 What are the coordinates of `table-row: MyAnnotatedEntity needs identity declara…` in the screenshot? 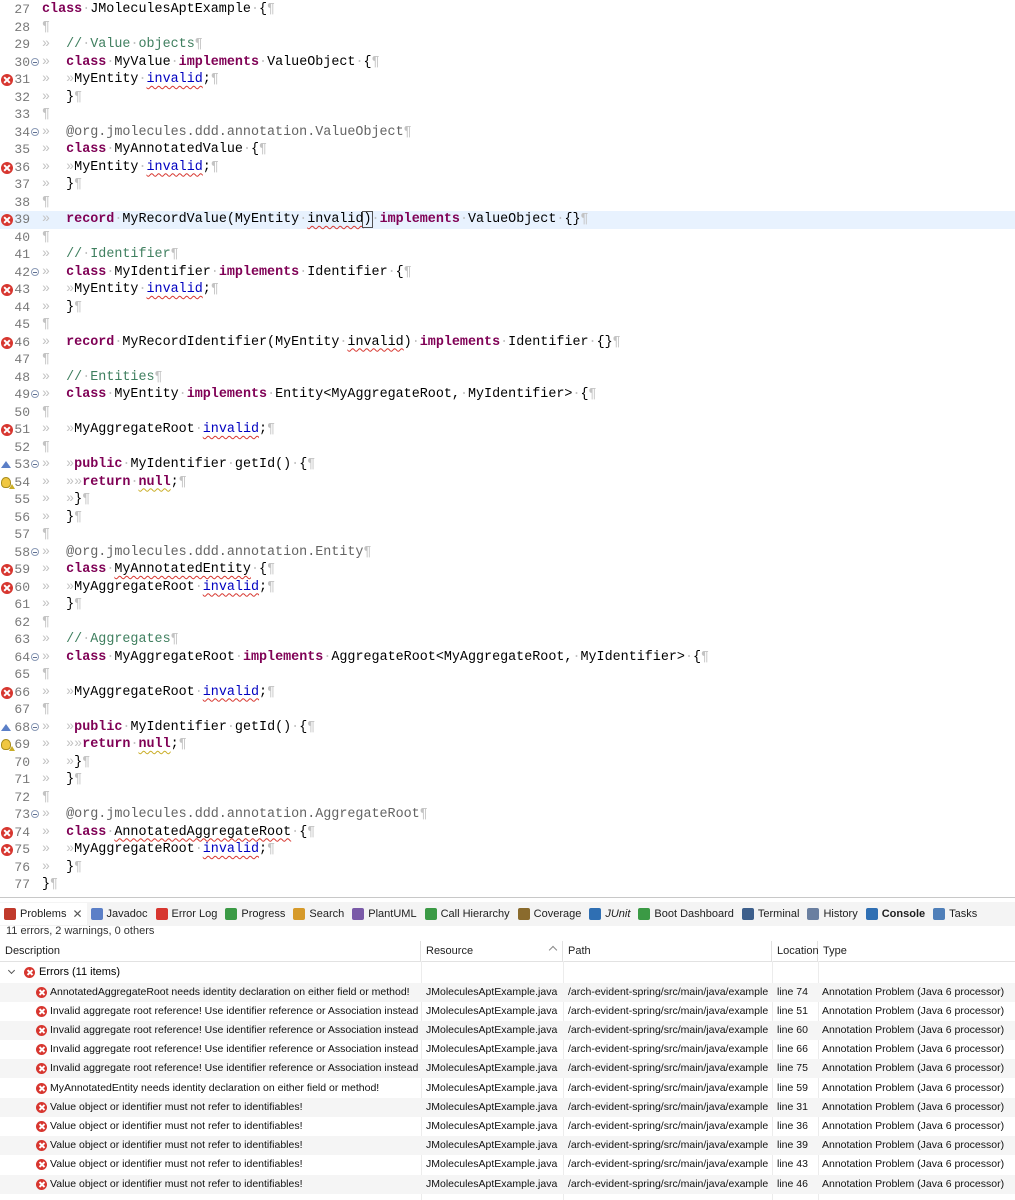 It's located at (507, 1088).